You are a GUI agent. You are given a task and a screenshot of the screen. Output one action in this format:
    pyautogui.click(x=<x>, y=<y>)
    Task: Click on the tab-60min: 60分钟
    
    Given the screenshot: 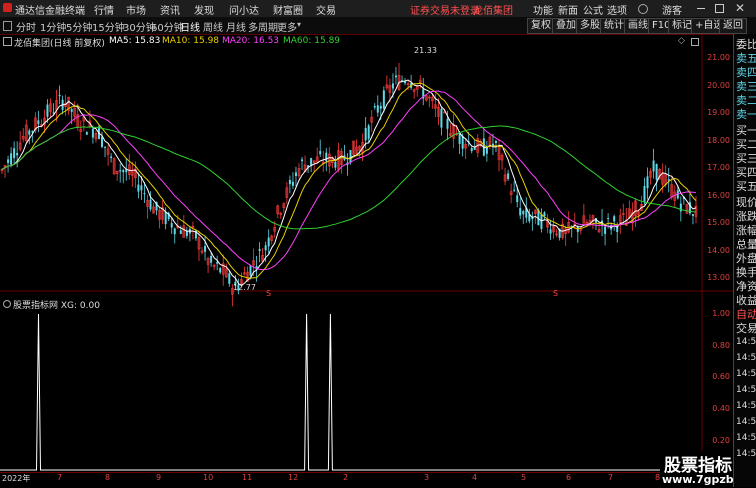 What is the action you would take?
    pyautogui.click(x=167, y=26)
    